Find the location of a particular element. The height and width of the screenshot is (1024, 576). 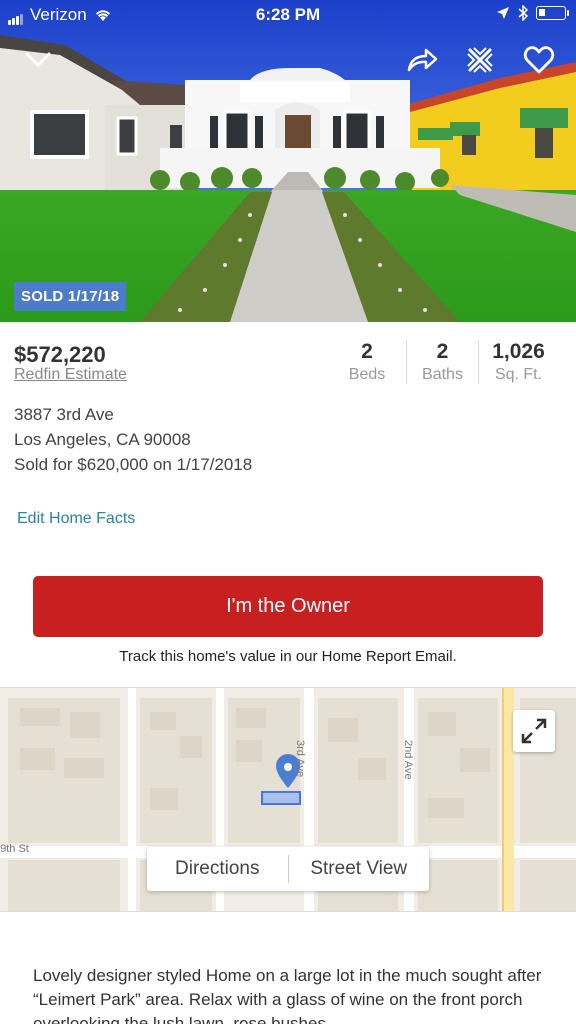

street-label-3rd-ave: 3rd Ave is located at coordinates (300, 759).